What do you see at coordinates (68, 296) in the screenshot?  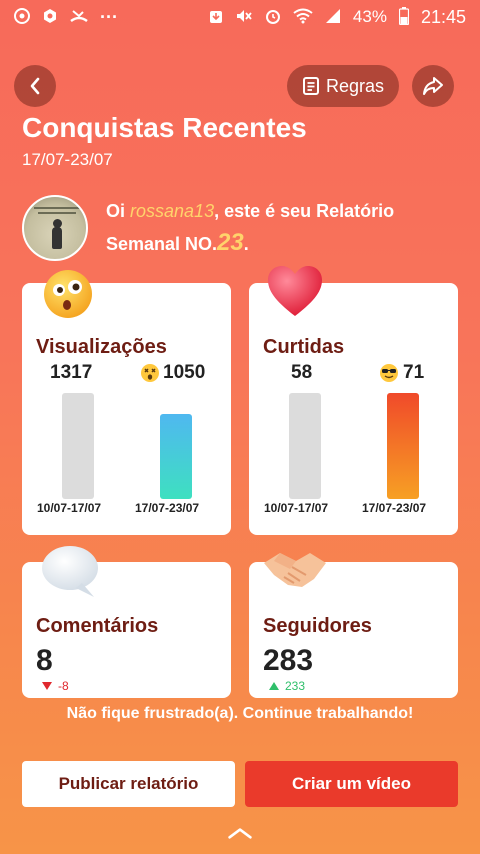 I see `surprised-face-icon` at bounding box center [68, 296].